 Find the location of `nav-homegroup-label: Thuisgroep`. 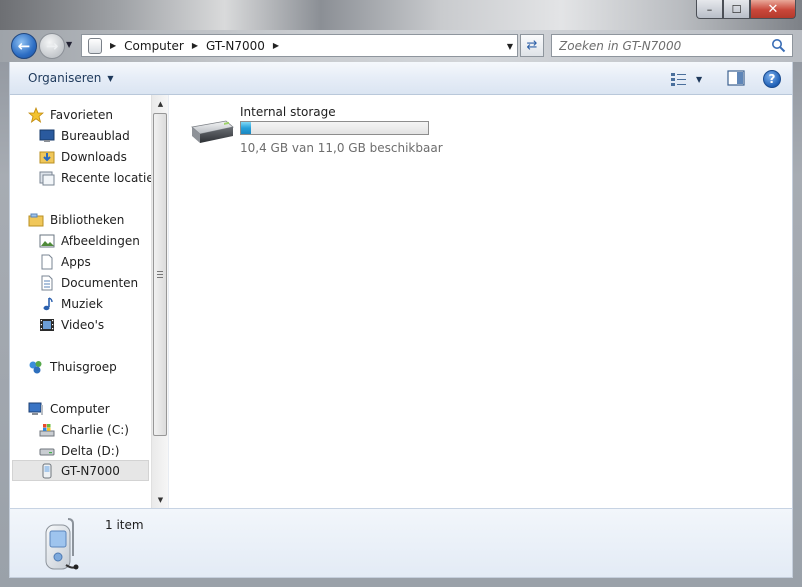

nav-homegroup-label: Thuisgroep is located at coordinates (83, 366).